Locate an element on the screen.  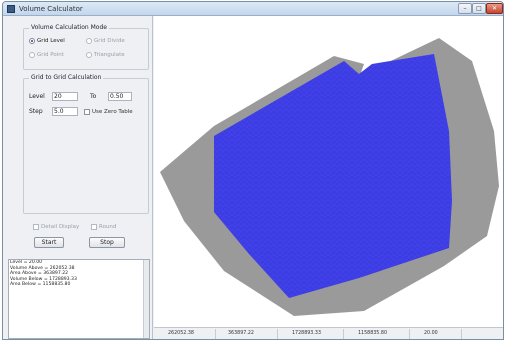
use-zero-table-checkbox: Use Zero Table is located at coordinates (108, 112).